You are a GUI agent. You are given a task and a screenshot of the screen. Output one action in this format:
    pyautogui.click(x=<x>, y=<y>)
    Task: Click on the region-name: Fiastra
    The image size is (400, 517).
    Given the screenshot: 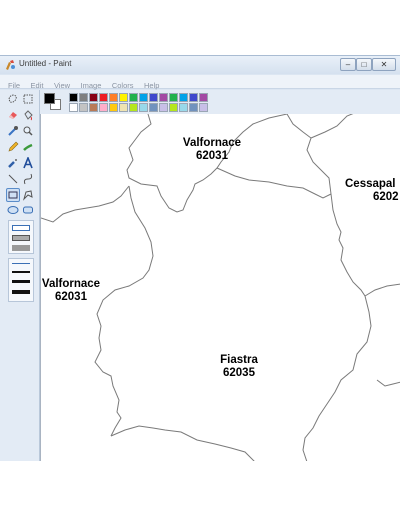 What is the action you would take?
    pyautogui.click(x=239, y=360)
    